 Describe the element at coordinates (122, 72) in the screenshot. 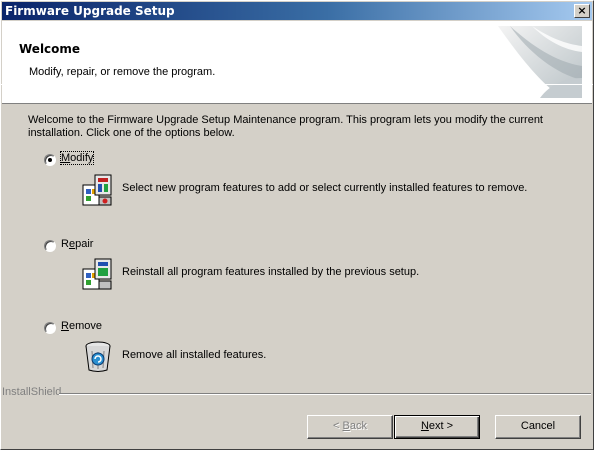

I see `page-subtitle: Modify, repair, or remove the program.` at that location.